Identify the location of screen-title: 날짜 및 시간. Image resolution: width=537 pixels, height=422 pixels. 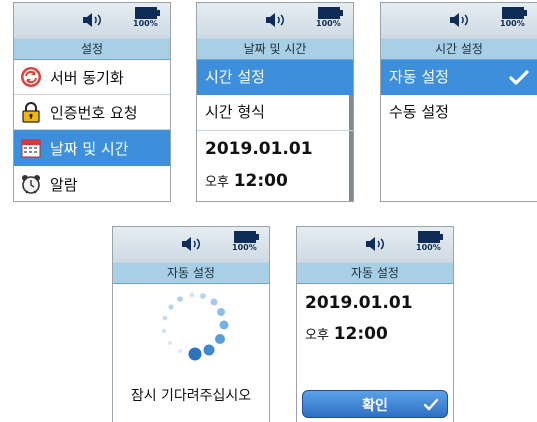
(275, 49).